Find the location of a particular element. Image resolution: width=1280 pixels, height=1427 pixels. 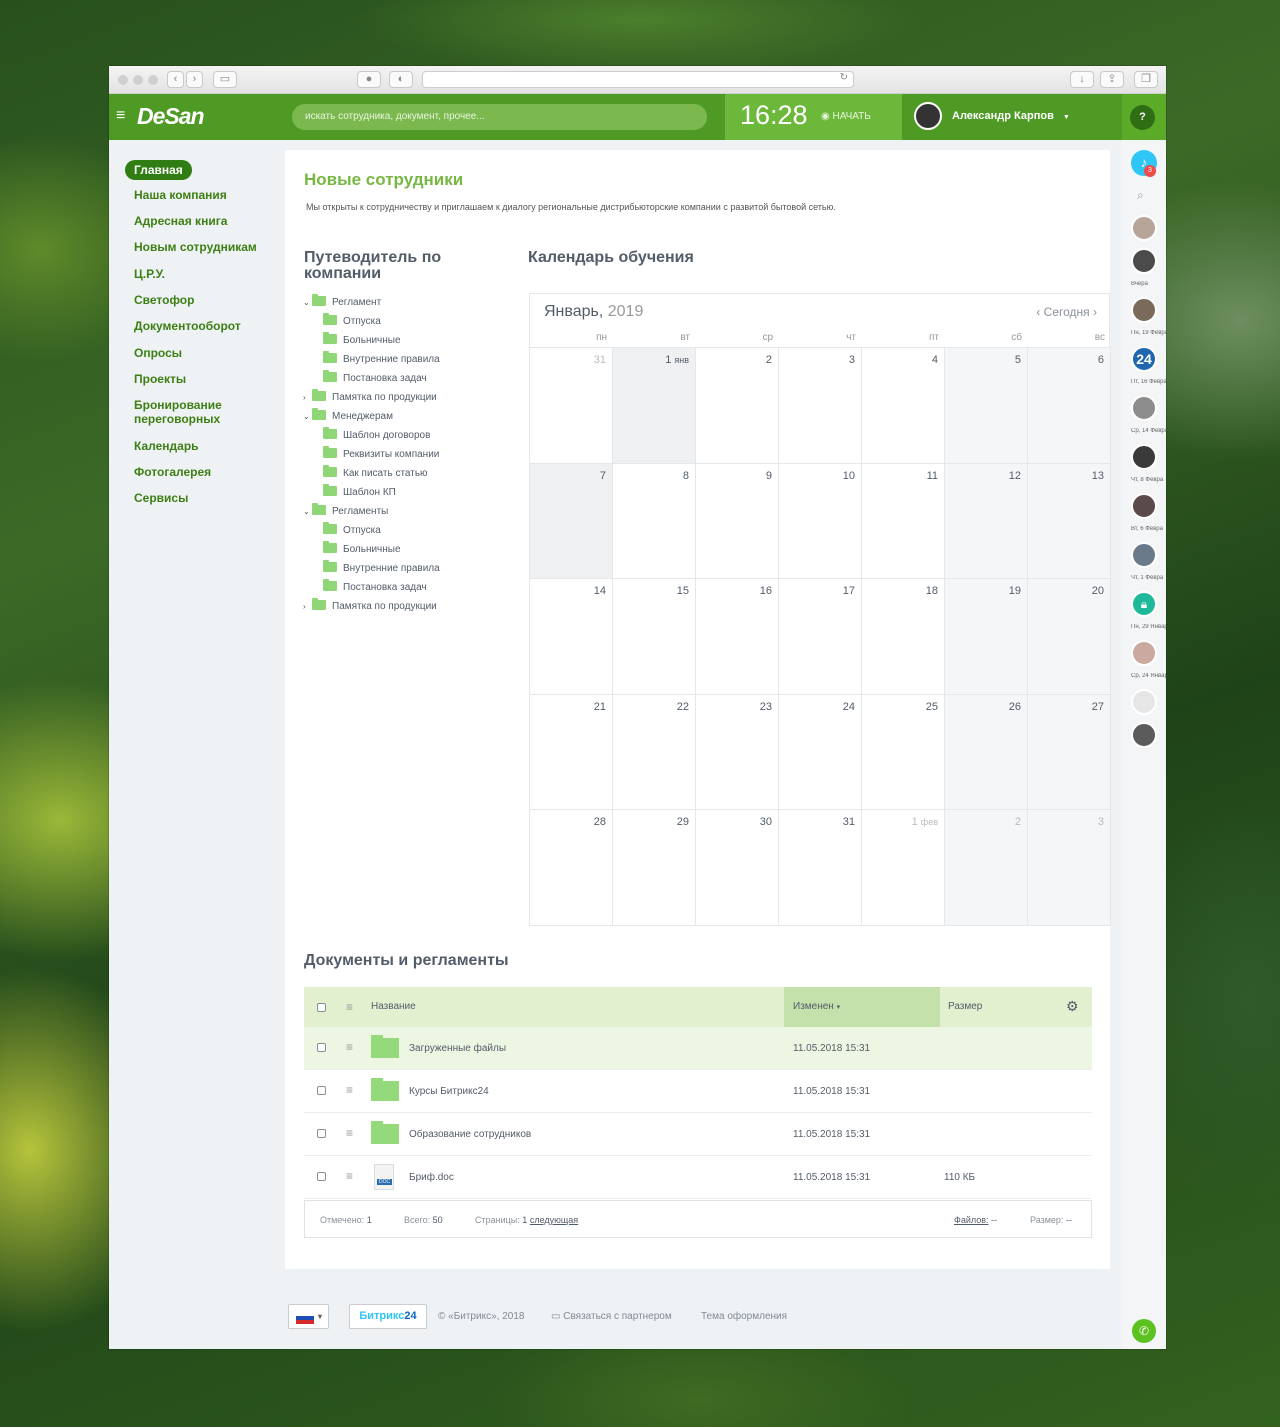

phone-icon: ✆ is located at coordinates (1144, 1331).